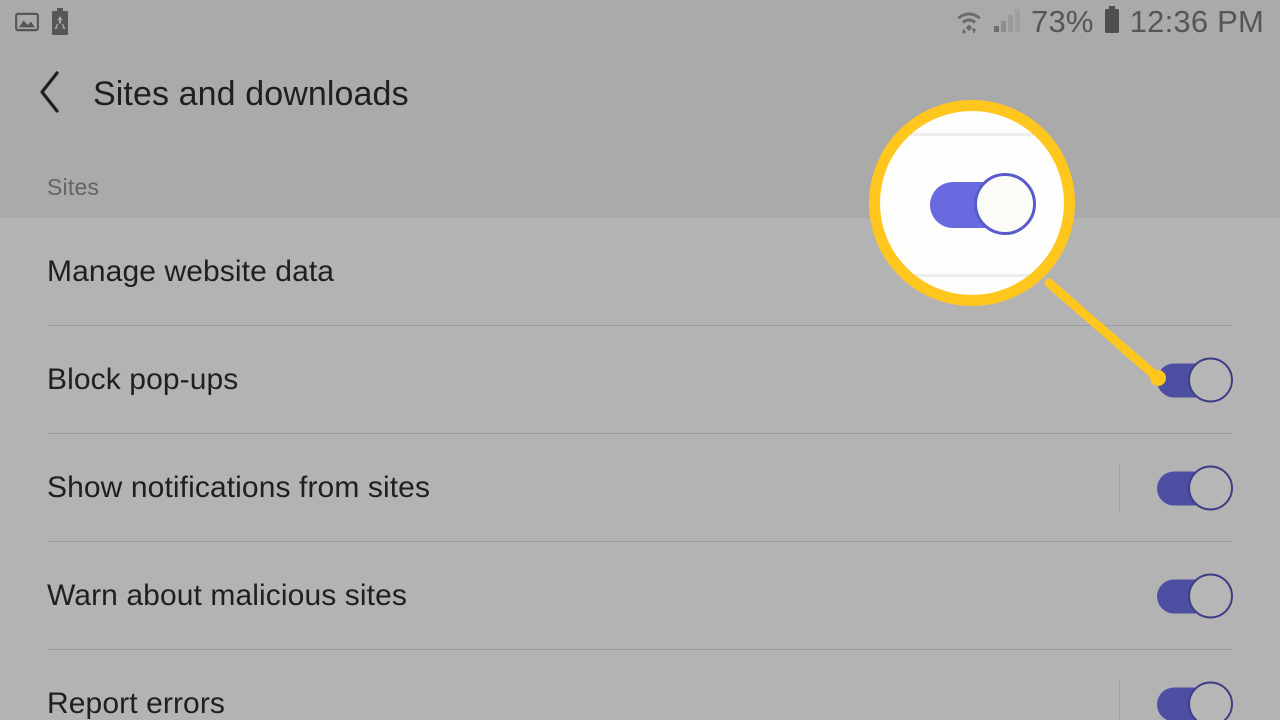  What do you see at coordinates (969, 22) in the screenshot?
I see `wifi-icon` at bounding box center [969, 22].